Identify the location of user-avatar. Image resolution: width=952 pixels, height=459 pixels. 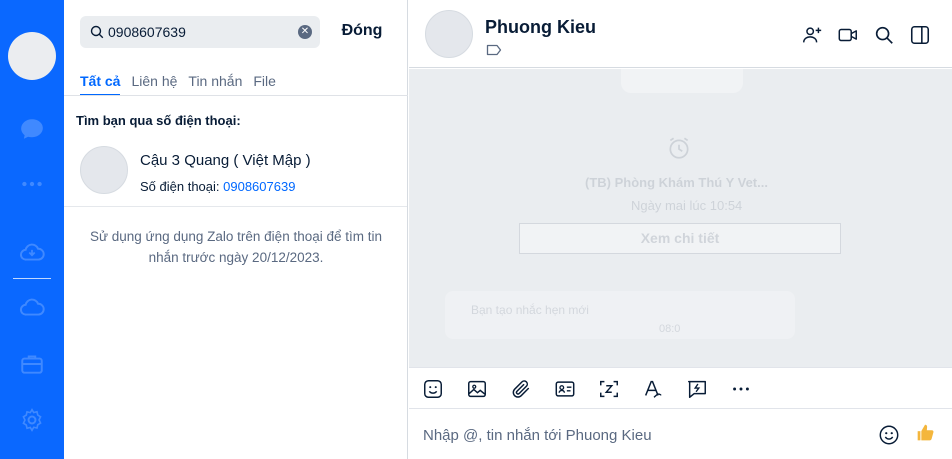
(32, 56).